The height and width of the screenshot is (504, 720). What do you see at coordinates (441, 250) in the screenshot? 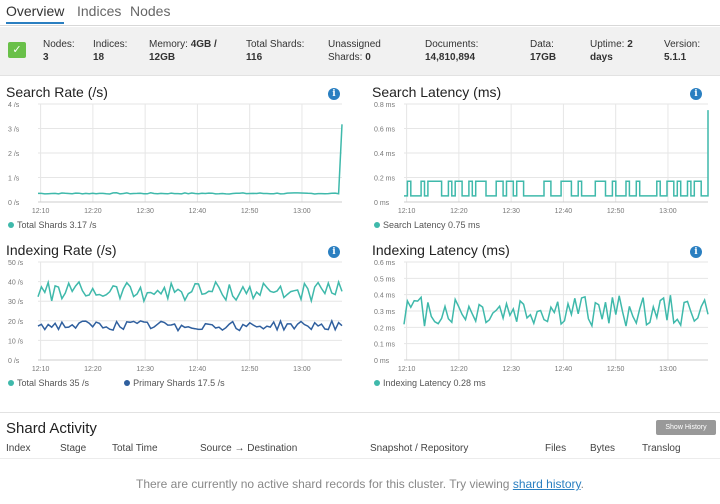
I see `panel-title: Indexing Latency (ms)` at bounding box center [441, 250].